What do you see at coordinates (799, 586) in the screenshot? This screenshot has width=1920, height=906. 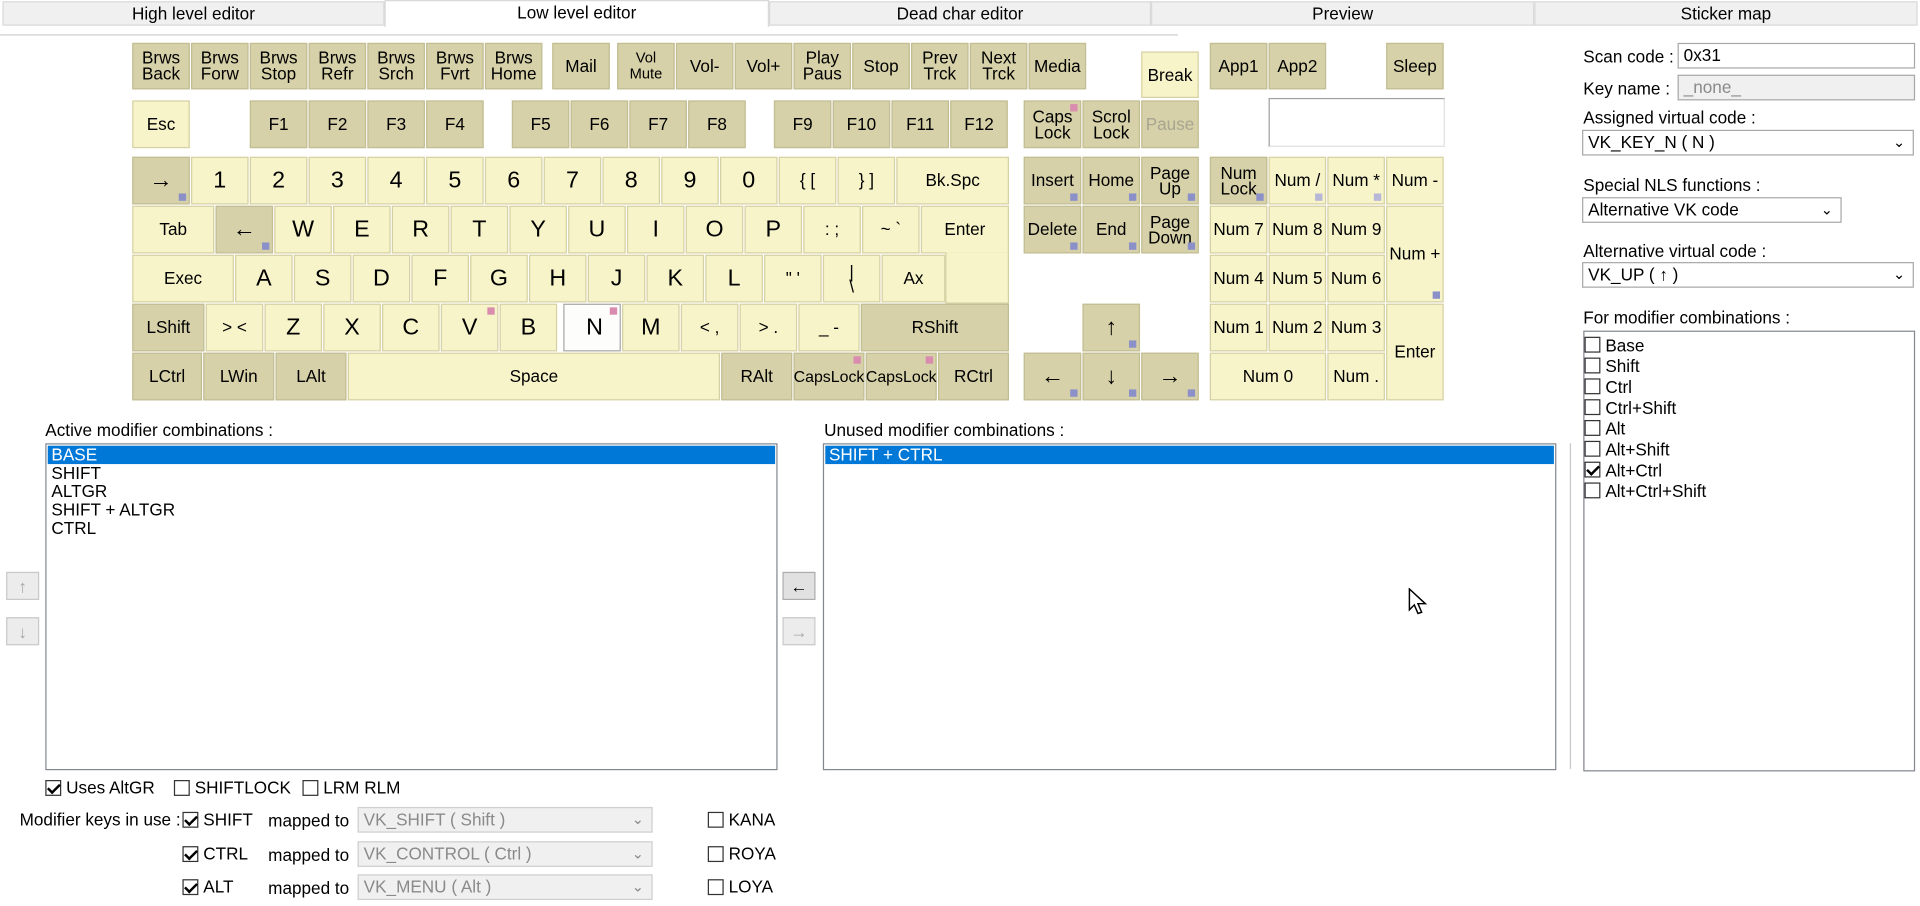 I see `activate-button: ←` at bounding box center [799, 586].